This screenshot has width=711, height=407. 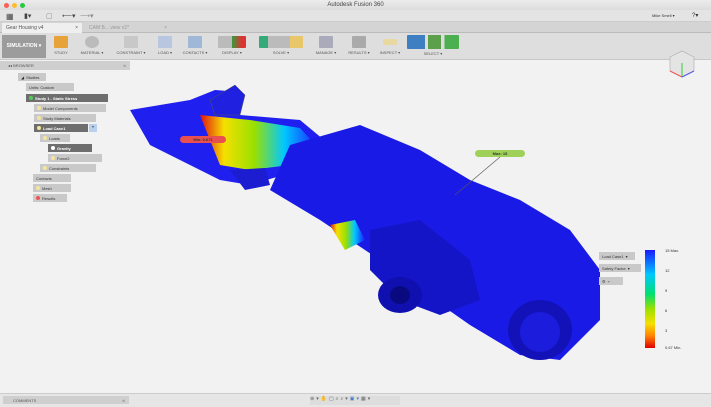 I want to click on grid-settings-icon: ▦▾, so click(x=366, y=399).